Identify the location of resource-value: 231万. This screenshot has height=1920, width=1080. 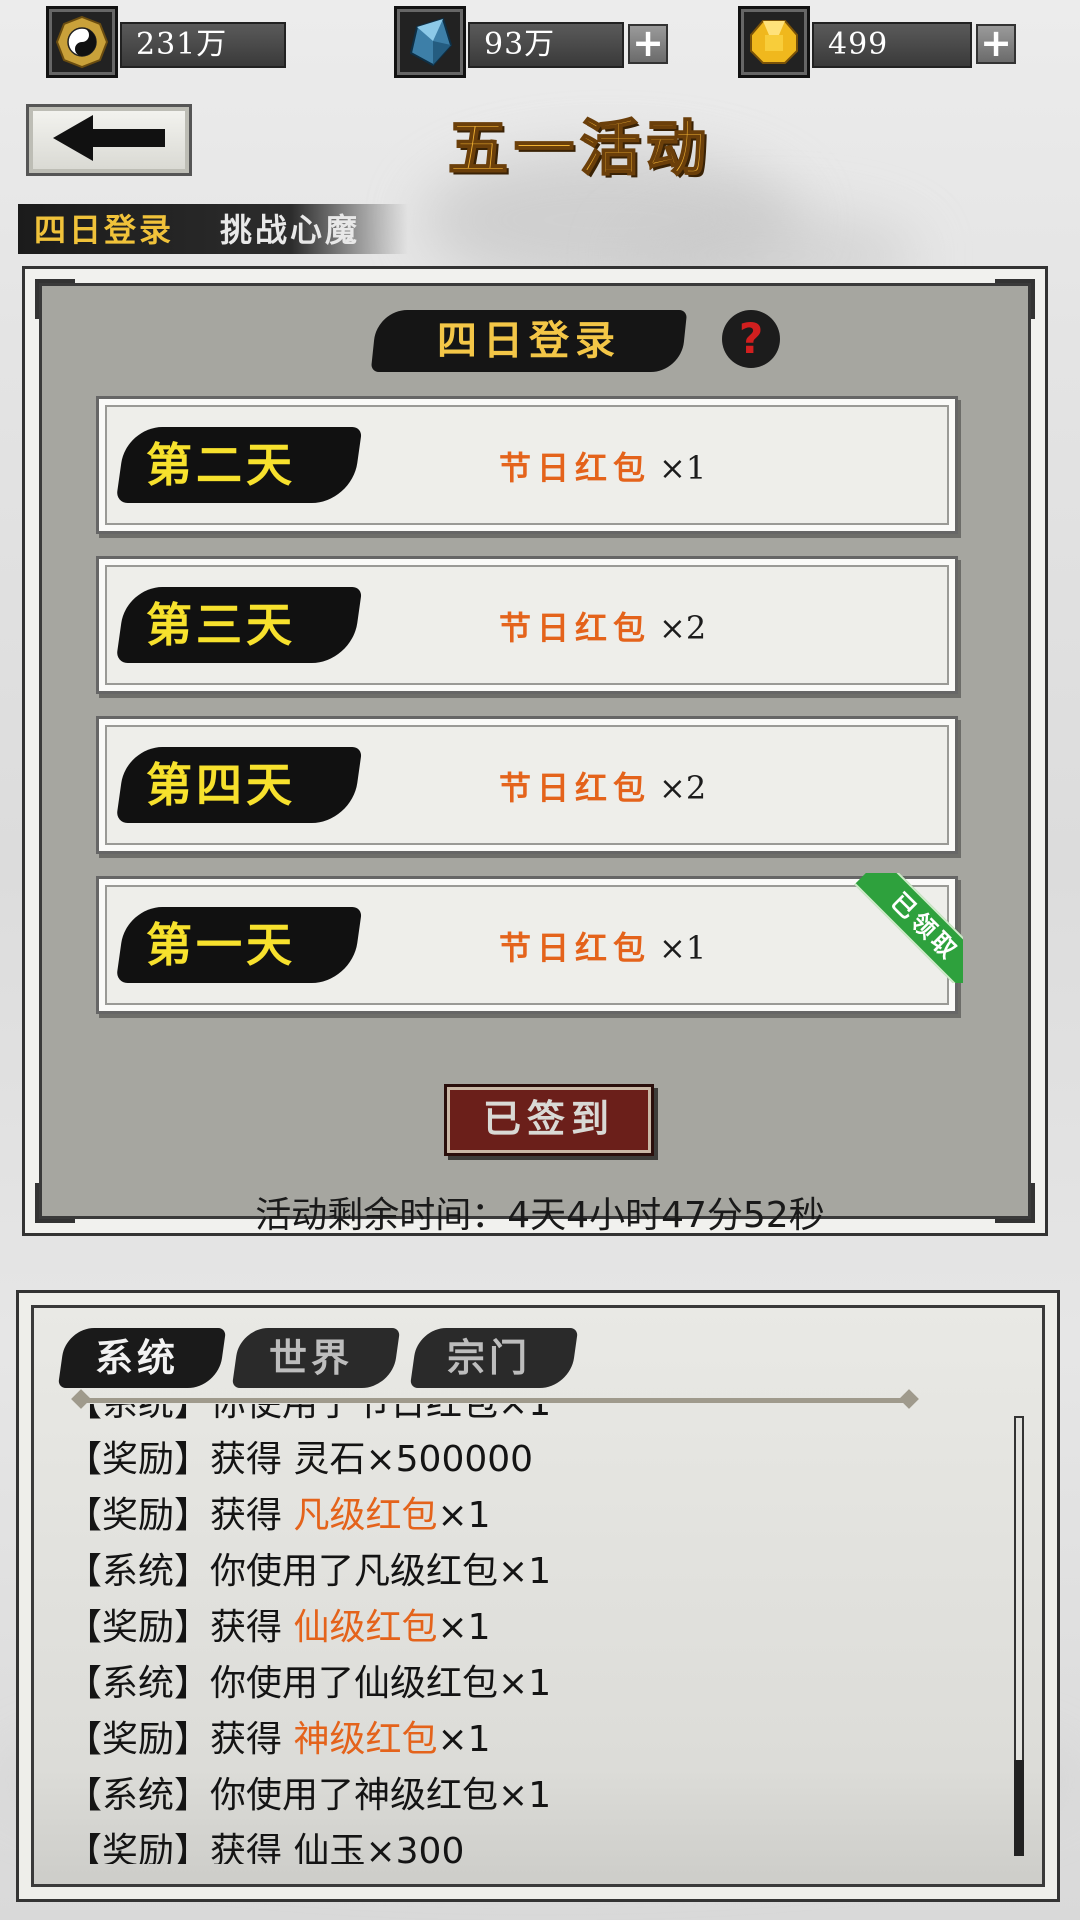
(203, 45).